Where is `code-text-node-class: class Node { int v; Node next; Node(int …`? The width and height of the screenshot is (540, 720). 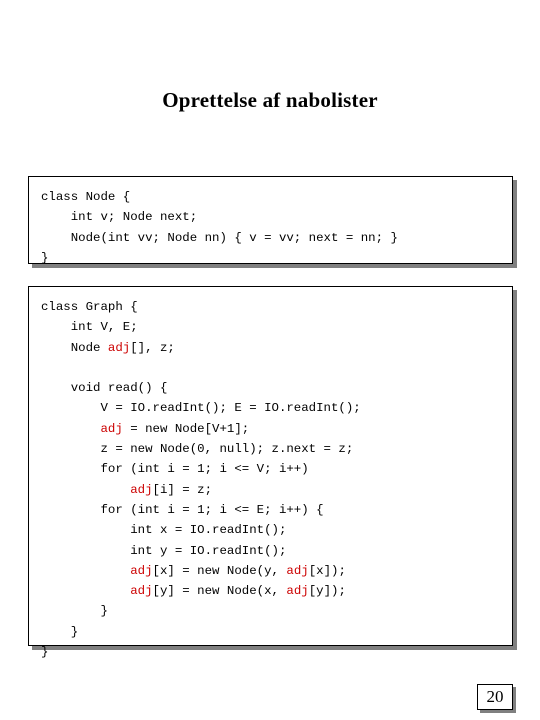
code-text-node-class: class Node { int v; Node next; Node(int … is located at coordinates (219, 227).